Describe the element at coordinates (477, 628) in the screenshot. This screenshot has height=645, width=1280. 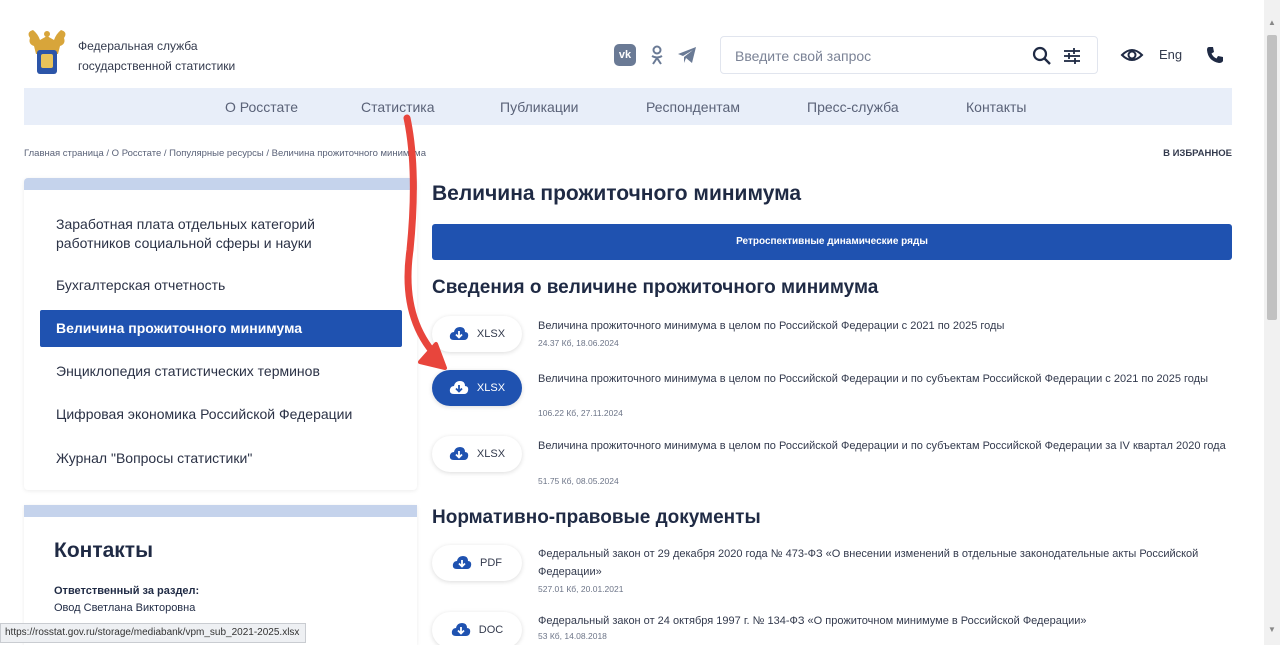
I see `download-doc-button: DOC` at that location.